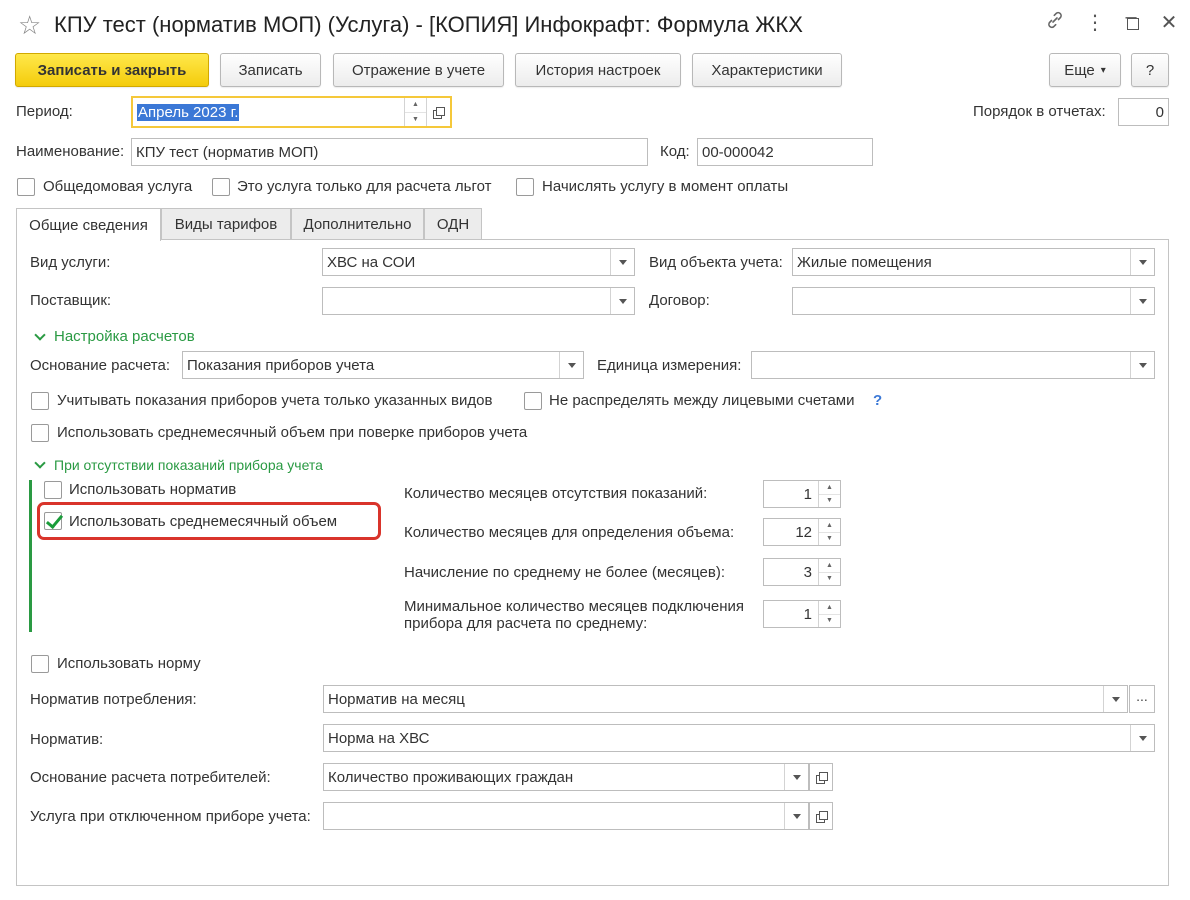 The height and width of the screenshot is (900, 1190). I want to click on tab-general: Общие сведения, so click(88, 224).